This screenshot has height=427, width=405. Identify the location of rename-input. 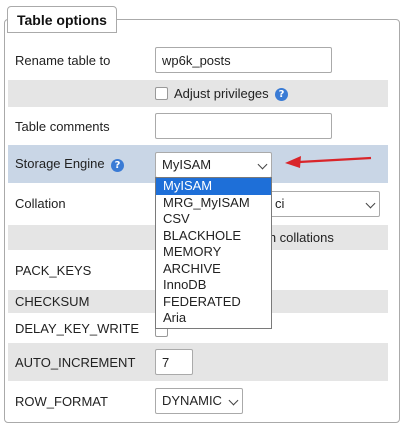
(243, 60).